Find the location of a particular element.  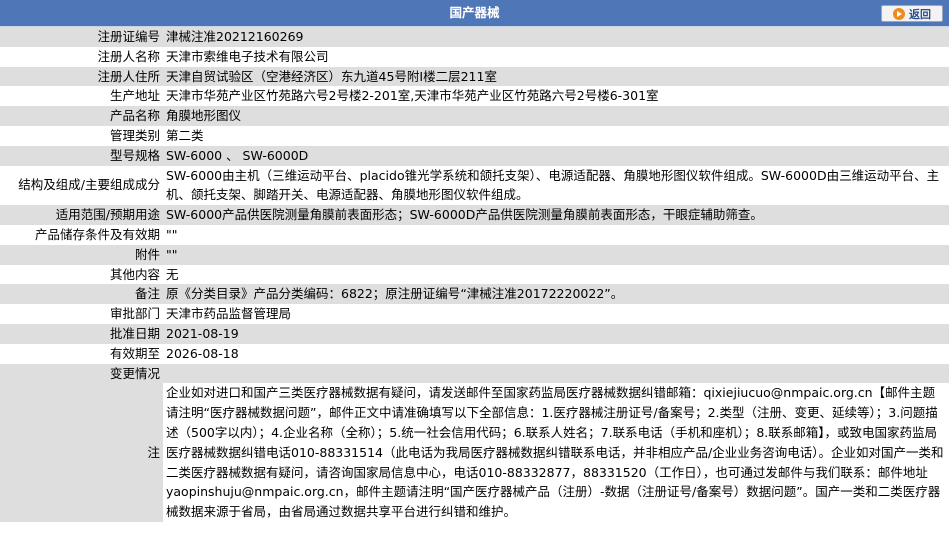

table-row: 附件 "" is located at coordinates (474, 254).